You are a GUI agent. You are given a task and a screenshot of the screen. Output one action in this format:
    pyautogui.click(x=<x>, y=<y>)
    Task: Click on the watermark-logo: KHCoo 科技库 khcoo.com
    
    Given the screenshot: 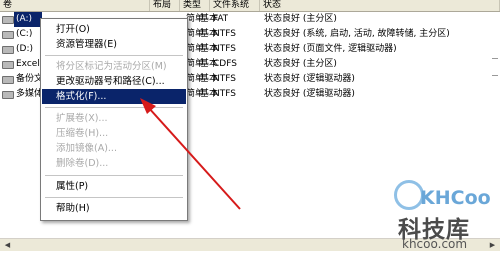 What is the action you would take?
    pyautogui.click(x=447, y=217)
    